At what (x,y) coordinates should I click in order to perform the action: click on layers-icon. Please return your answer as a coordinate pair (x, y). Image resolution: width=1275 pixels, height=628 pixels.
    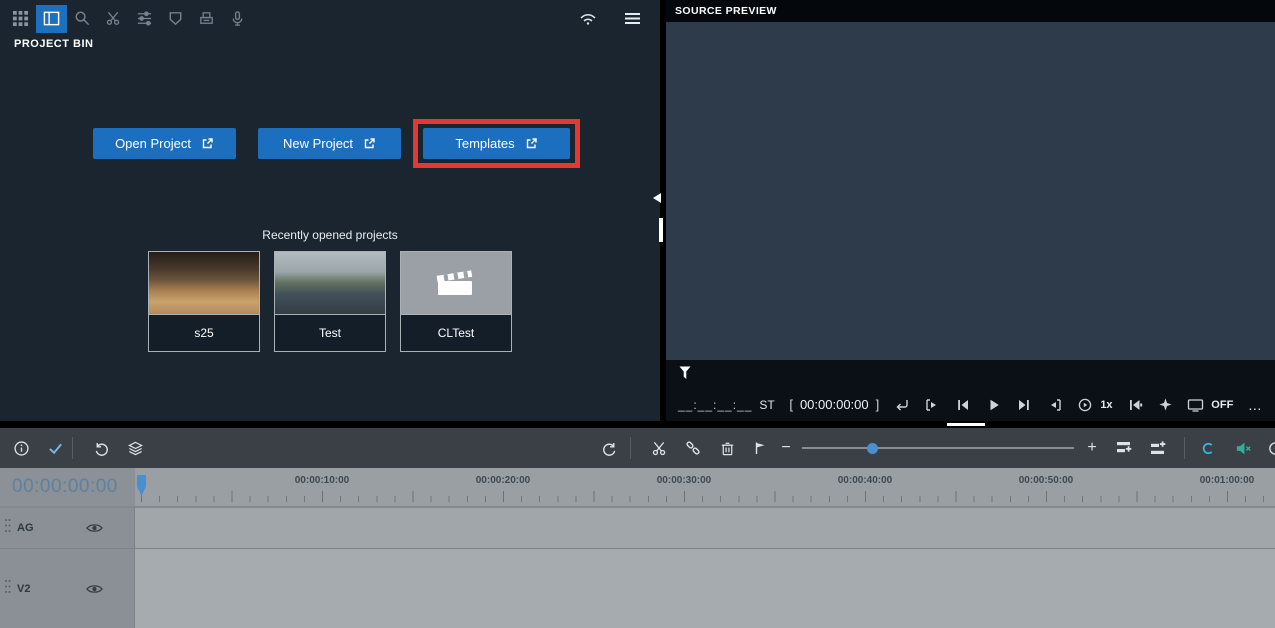
    Looking at the image, I should click on (135, 448).